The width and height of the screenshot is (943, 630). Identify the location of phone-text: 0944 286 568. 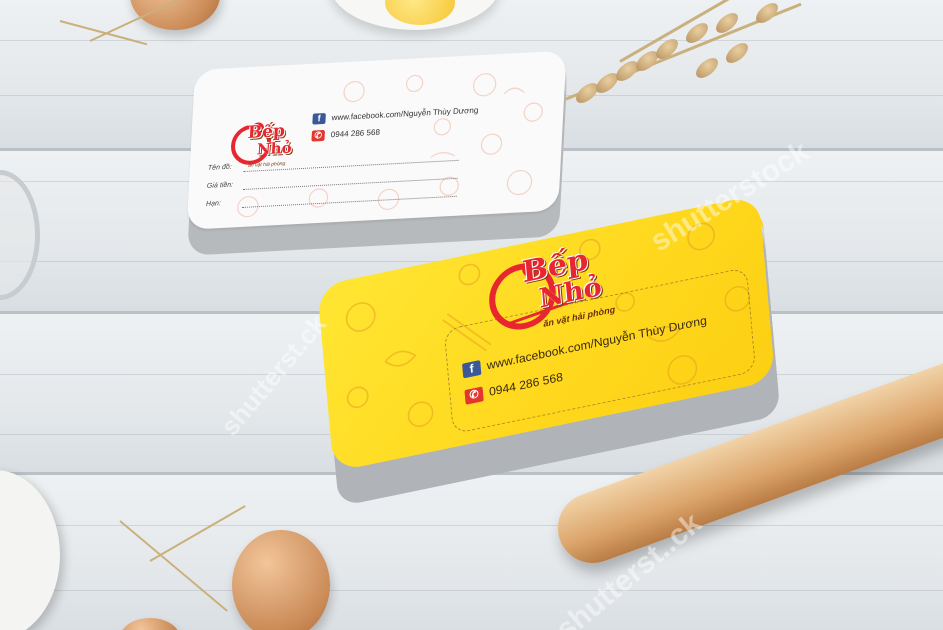
(355, 133).